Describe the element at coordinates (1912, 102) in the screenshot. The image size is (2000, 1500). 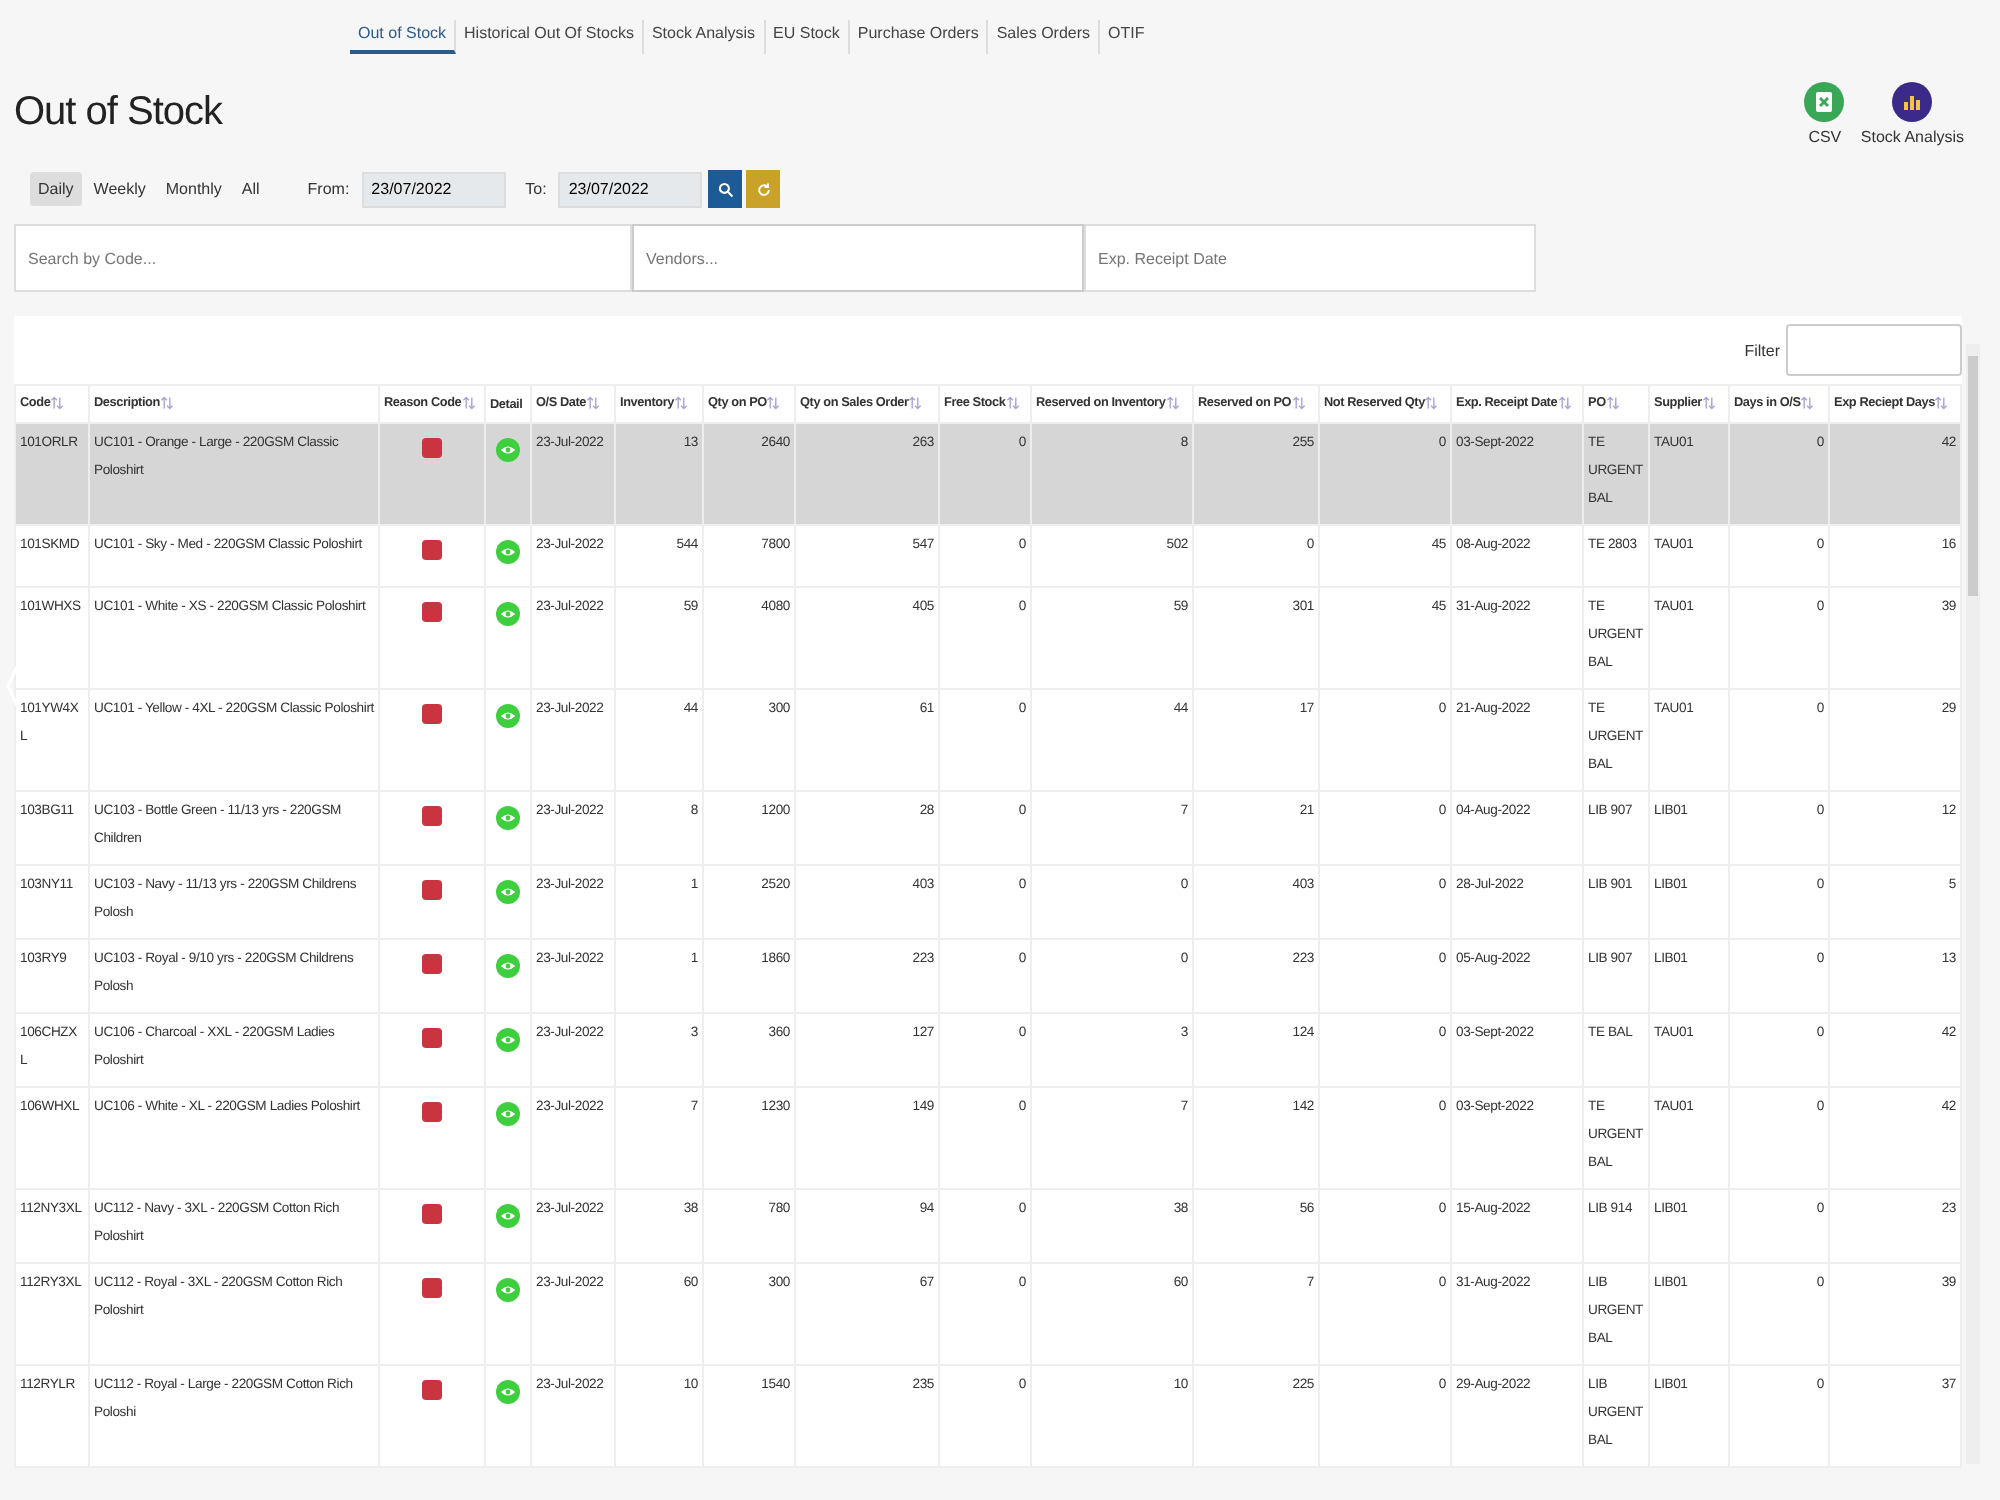
I see `chart-icon` at that location.